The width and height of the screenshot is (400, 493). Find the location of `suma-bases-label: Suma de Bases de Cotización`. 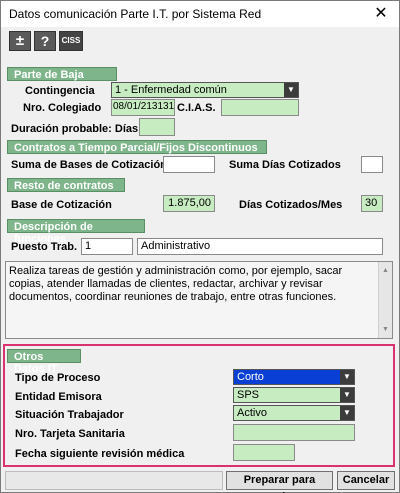

suma-bases-label: Suma de Bases de Cotización is located at coordinates (89, 165).